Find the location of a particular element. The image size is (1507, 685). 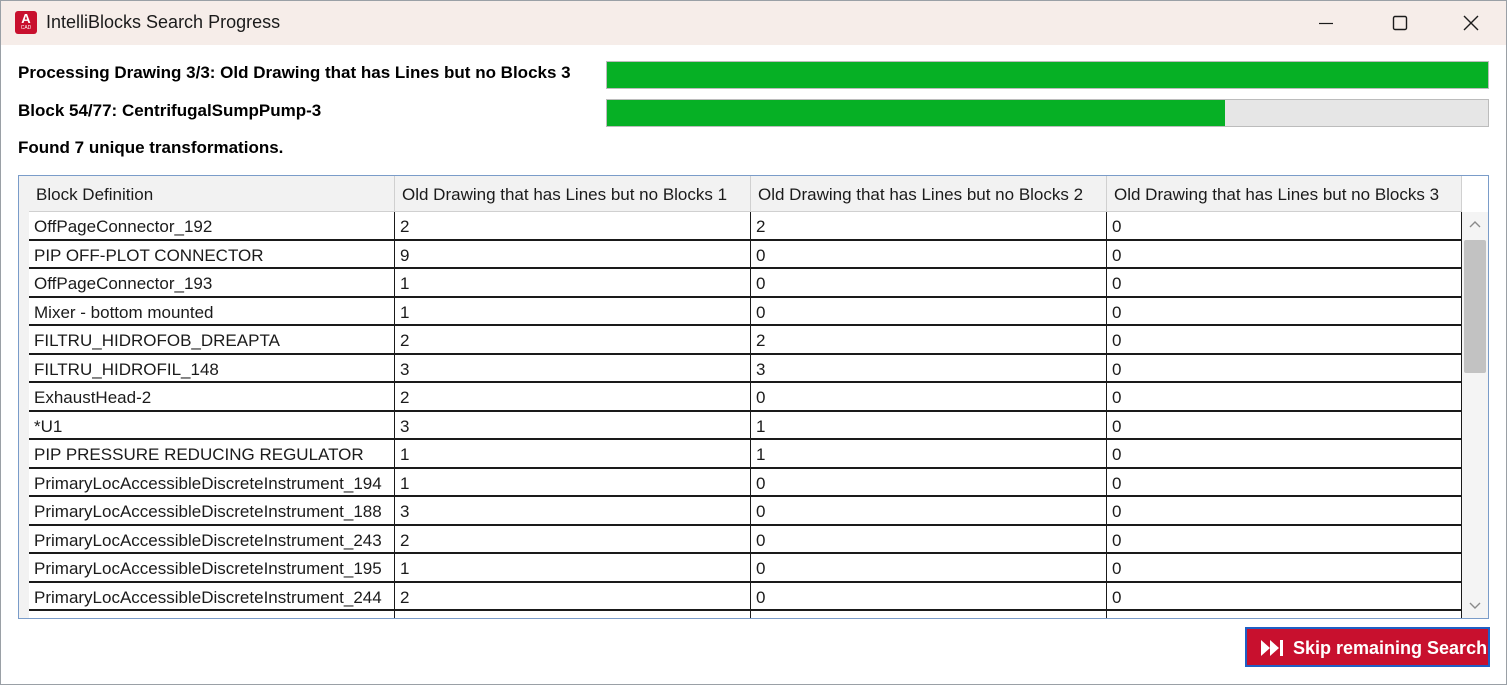

table-row: ExhaustHead-2 2 0 0 is located at coordinates (745, 397).